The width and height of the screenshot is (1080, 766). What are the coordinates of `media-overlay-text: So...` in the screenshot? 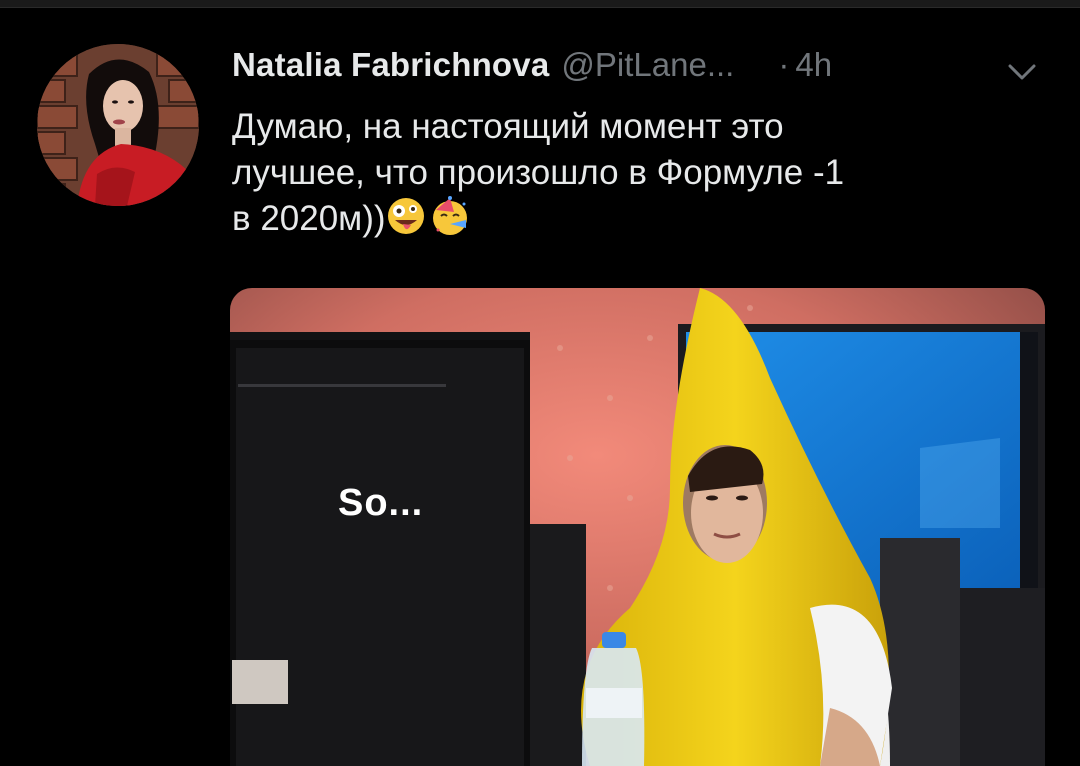 It's located at (381, 503).